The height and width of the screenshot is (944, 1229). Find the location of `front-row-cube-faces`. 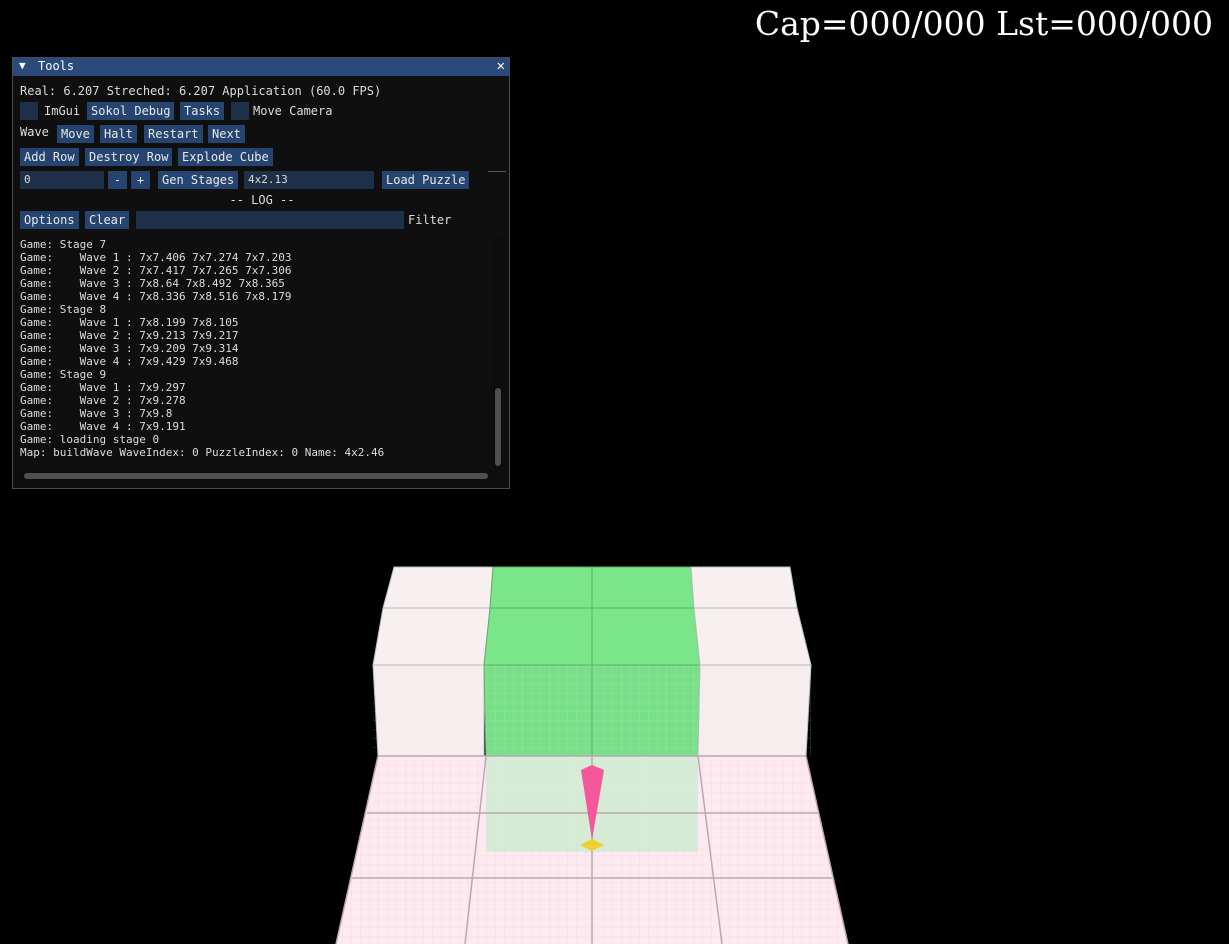

front-row-cube-faces is located at coordinates (592, 710).